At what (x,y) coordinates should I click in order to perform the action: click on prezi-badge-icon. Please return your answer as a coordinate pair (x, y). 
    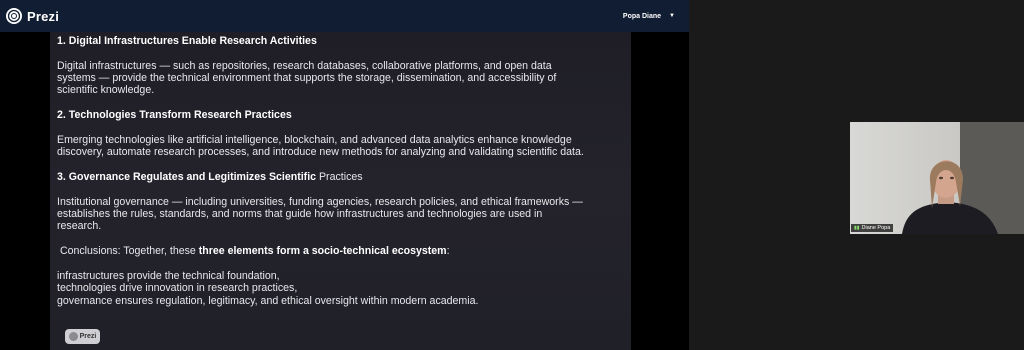
    Looking at the image, I should click on (73, 336).